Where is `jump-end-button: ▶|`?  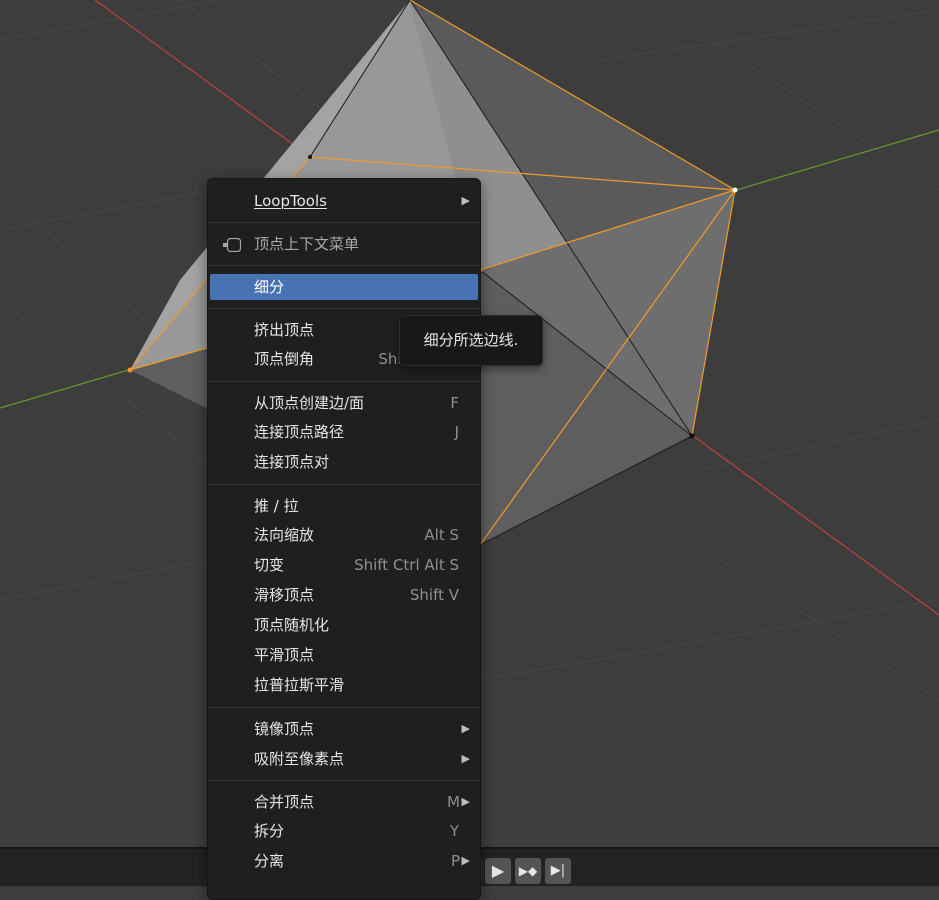
jump-end-button: ▶| is located at coordinates (558, 871).